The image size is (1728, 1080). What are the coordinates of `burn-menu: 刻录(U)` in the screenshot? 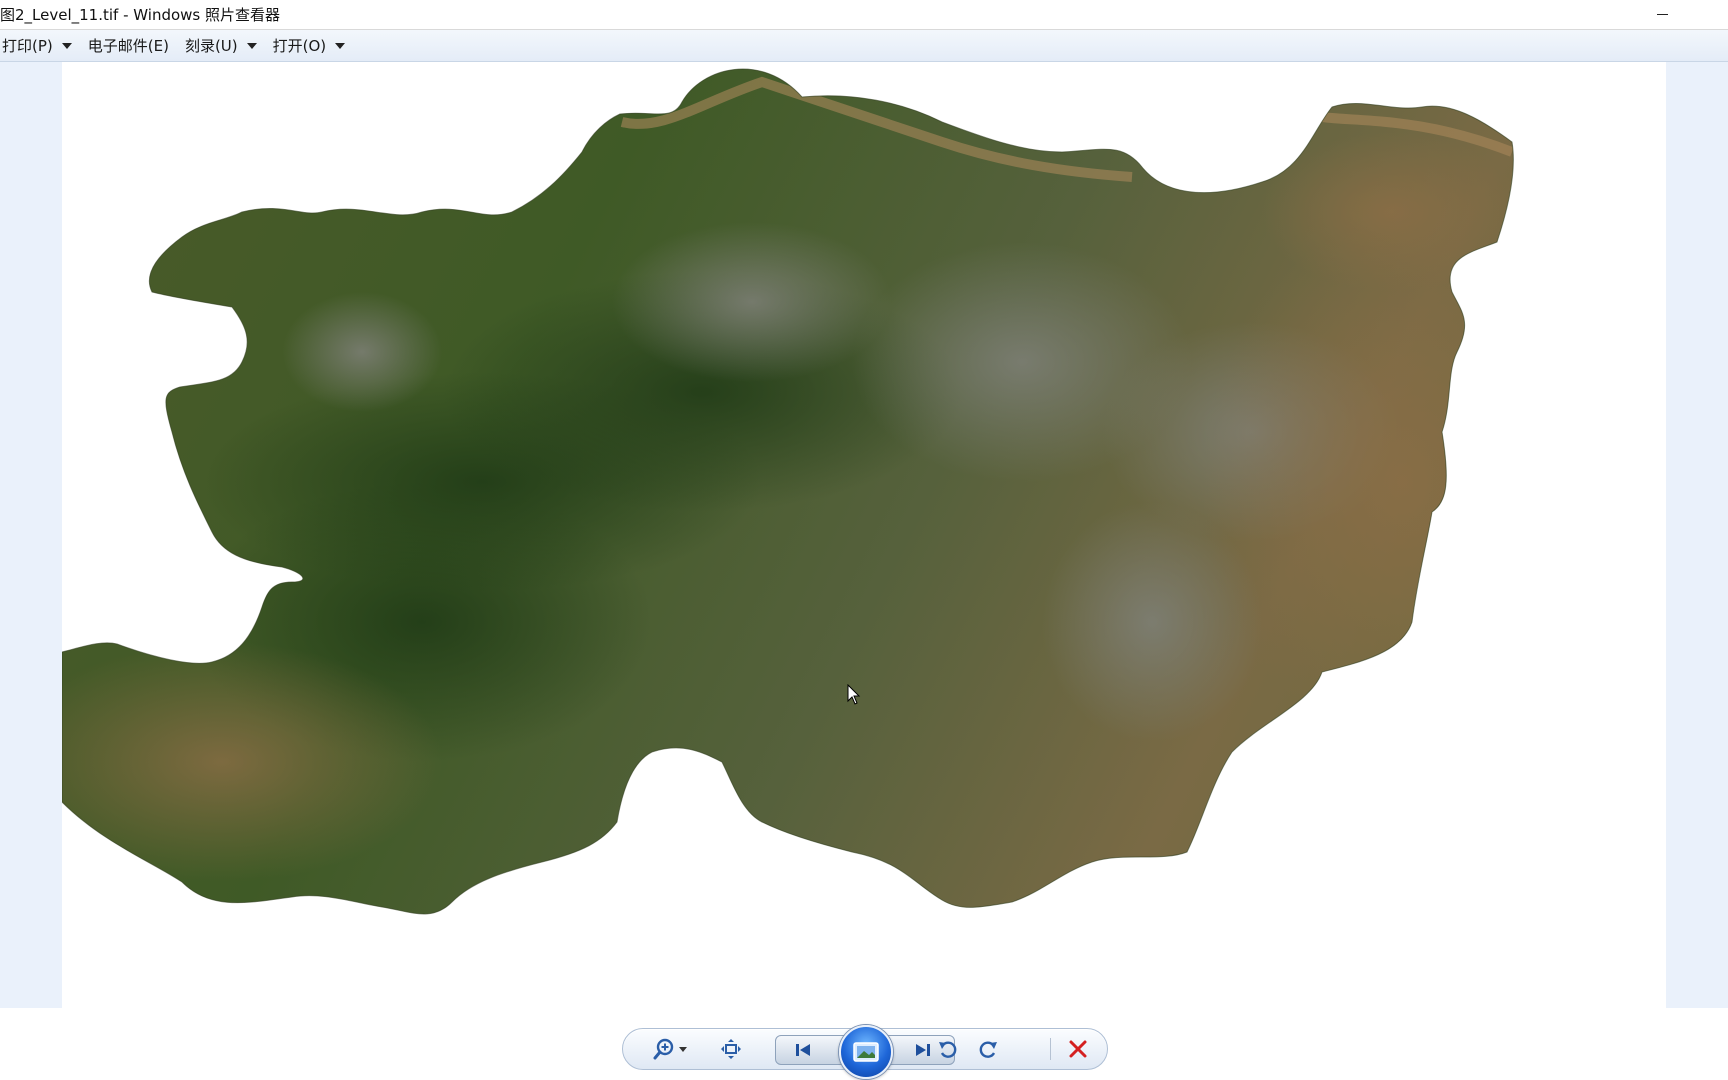 It's located at (222, 45).